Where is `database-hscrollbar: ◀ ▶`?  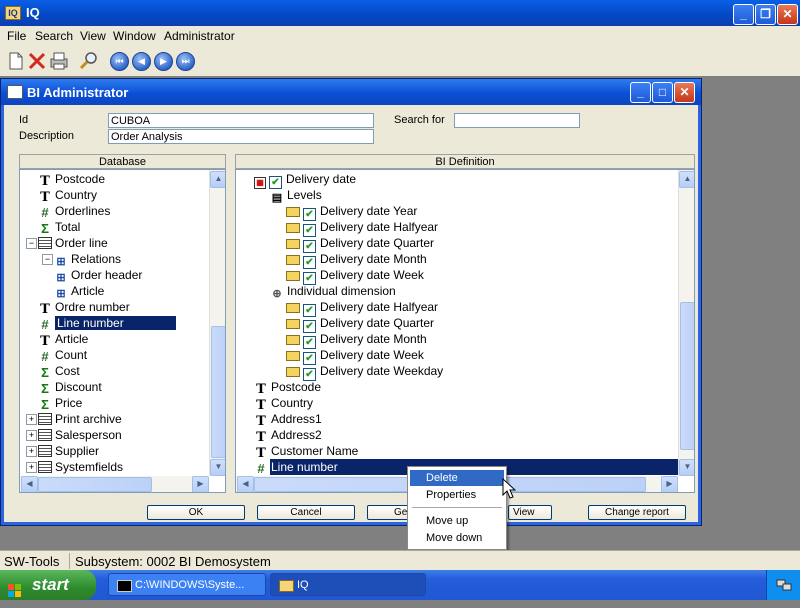
database-hscrollbar: ◀ ▶ is located at coordinates (114, 484).